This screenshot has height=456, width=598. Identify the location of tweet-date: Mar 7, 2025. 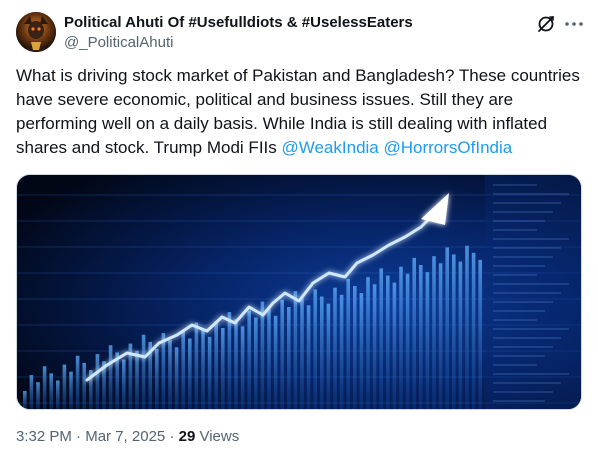
(125, 436).